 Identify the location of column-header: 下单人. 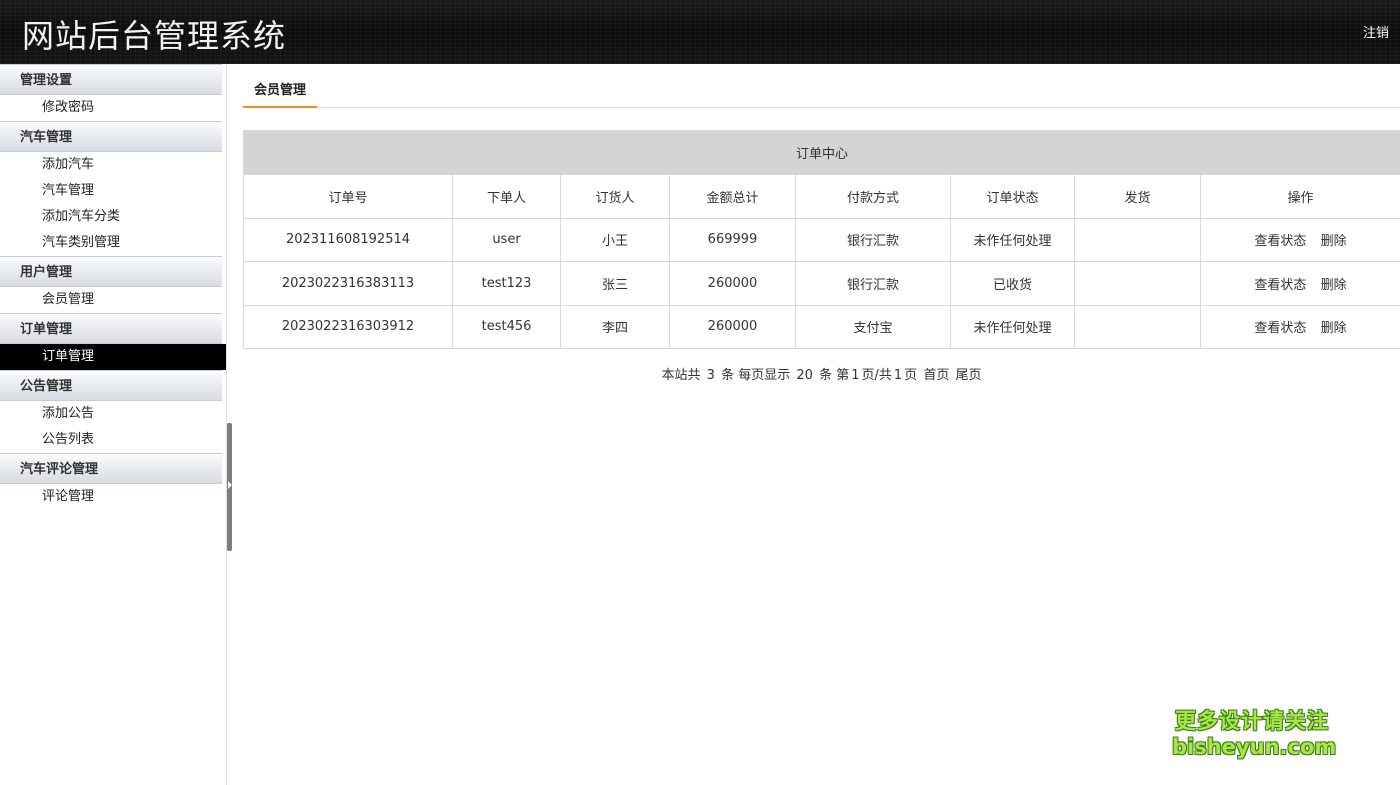
(506, 196).